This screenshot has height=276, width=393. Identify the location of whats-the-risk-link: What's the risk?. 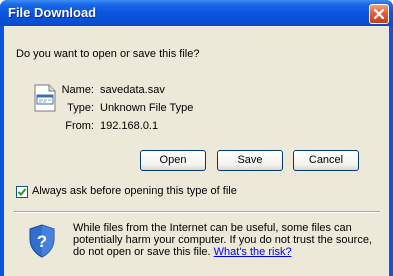
(253, 252).